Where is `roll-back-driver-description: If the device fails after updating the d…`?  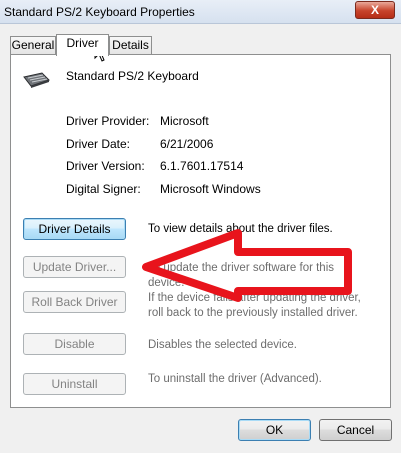
roll-back-driver-description: If the device fails after updating the d… is located at coordinates (254, 305).